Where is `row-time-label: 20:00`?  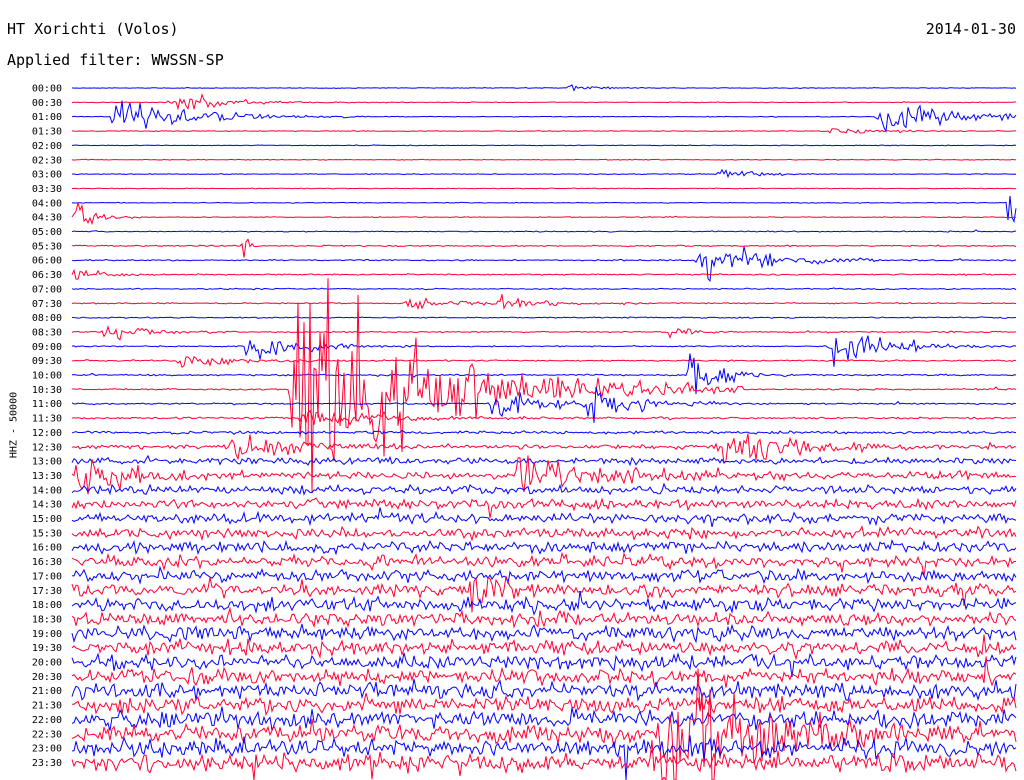 row-time-label: 20:00 is located at coordinates (47, 663).